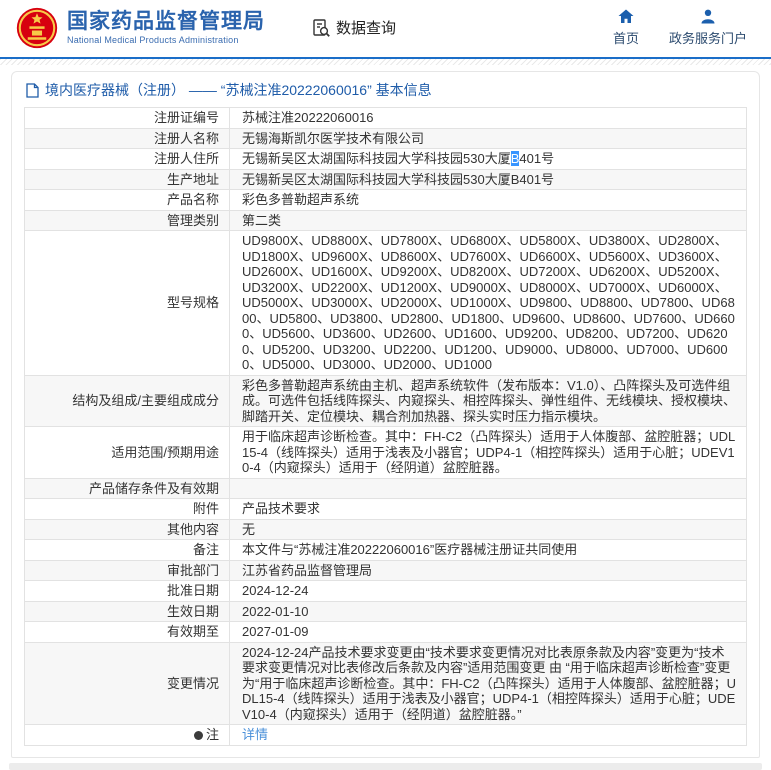 This screenshot has height=770, width=771. I want to click on row-value: 第二类, so click(488, 220).